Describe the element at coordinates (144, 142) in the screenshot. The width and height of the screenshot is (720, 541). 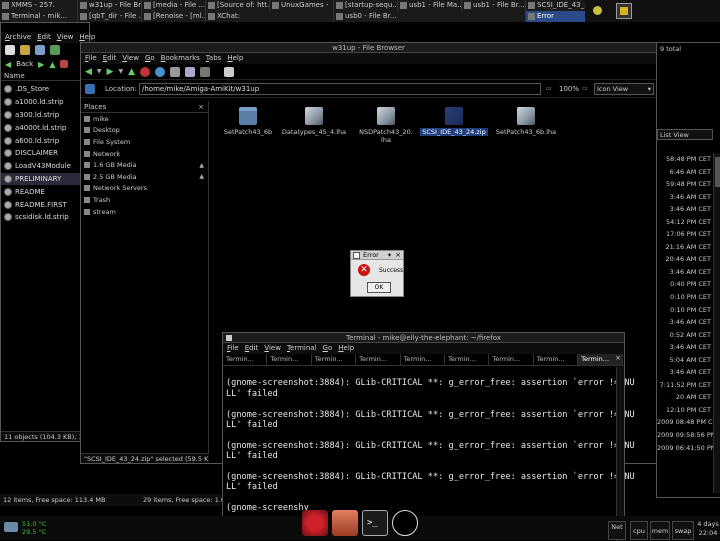
I see `places-item: File System` at that location.